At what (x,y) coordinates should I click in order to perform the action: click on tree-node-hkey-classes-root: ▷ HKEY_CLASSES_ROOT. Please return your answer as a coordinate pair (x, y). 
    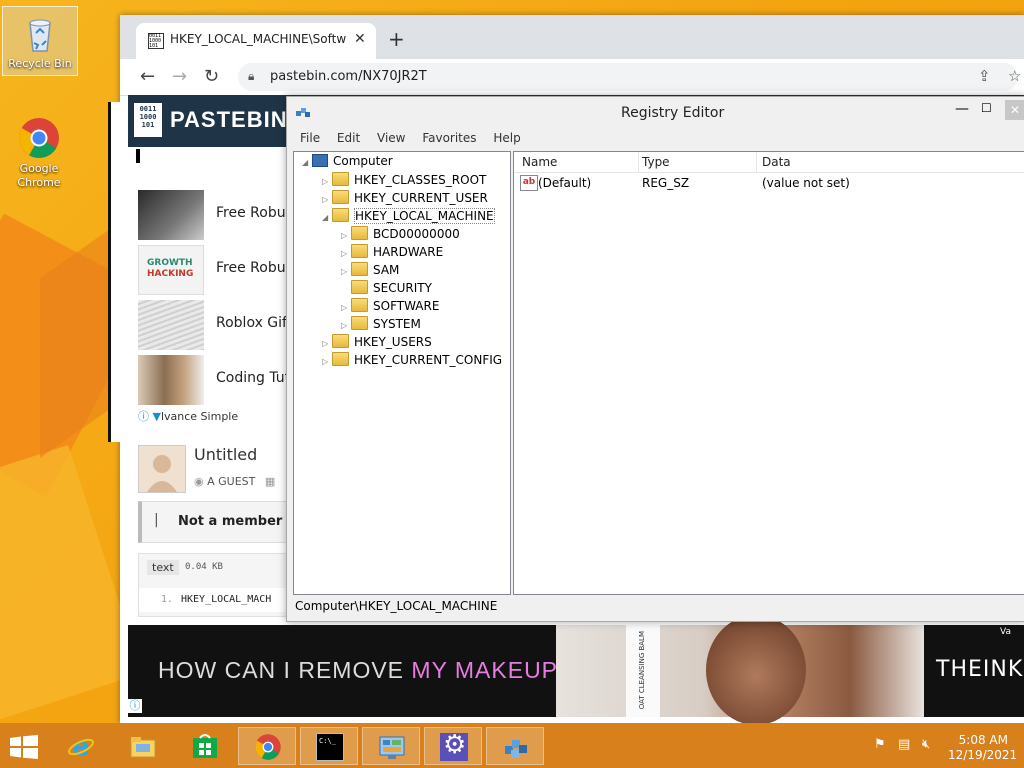
    Looking at the image, I should click on (404, 181).